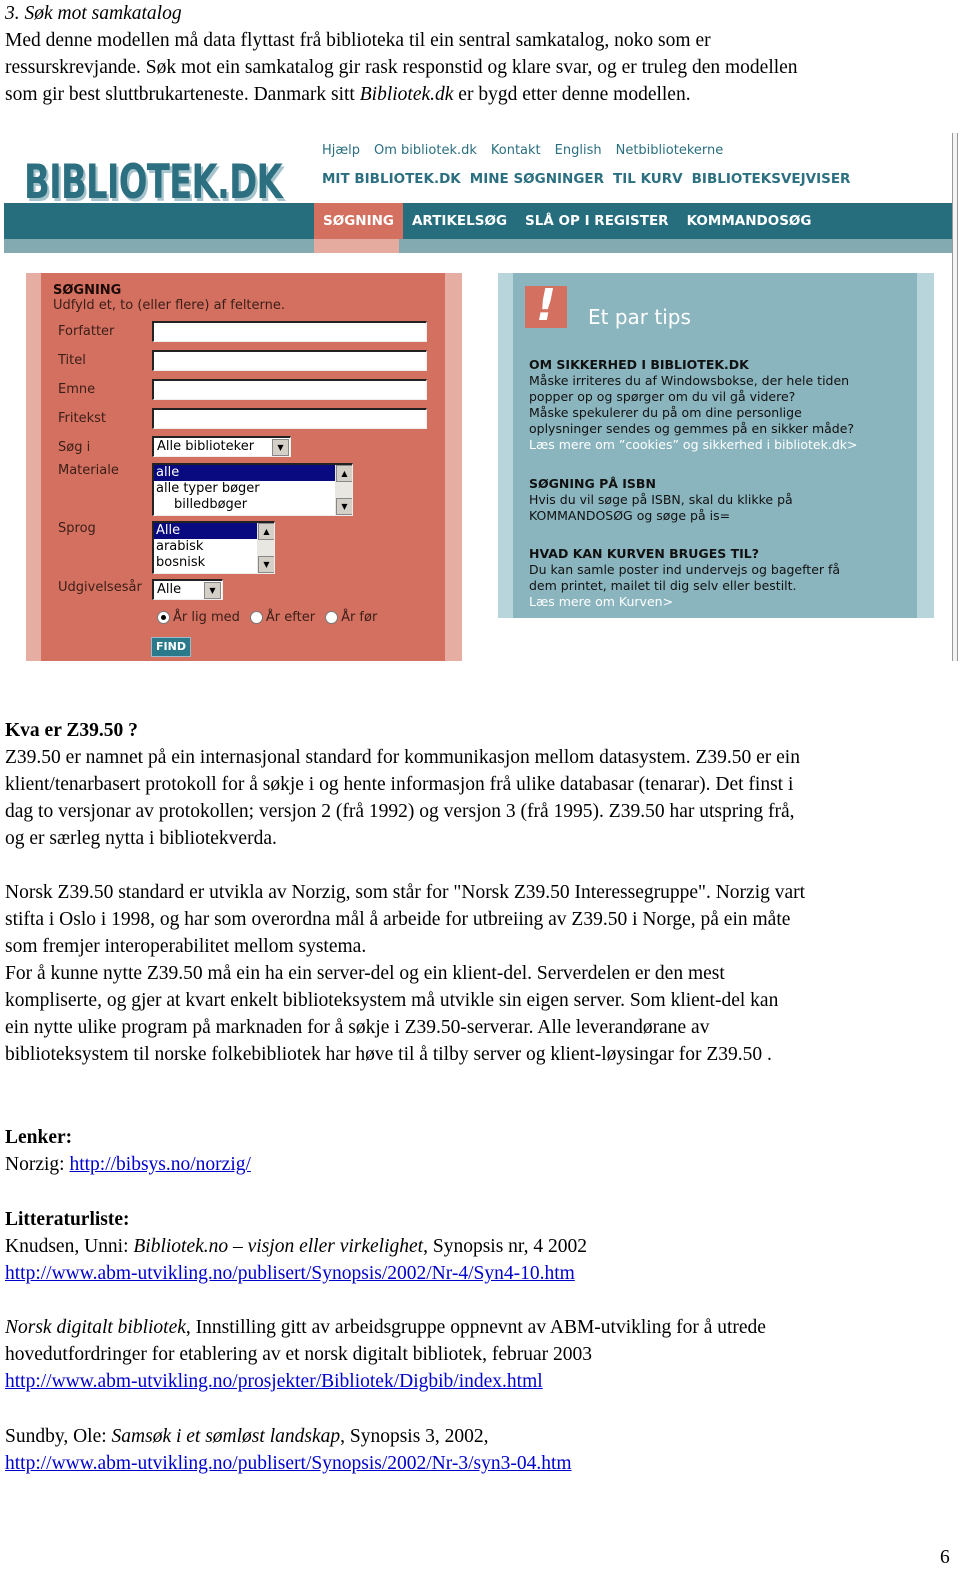  I want to click on tip-heading: HVAD KAN KURVEN BRUGES TIL?, so click(644, 553).